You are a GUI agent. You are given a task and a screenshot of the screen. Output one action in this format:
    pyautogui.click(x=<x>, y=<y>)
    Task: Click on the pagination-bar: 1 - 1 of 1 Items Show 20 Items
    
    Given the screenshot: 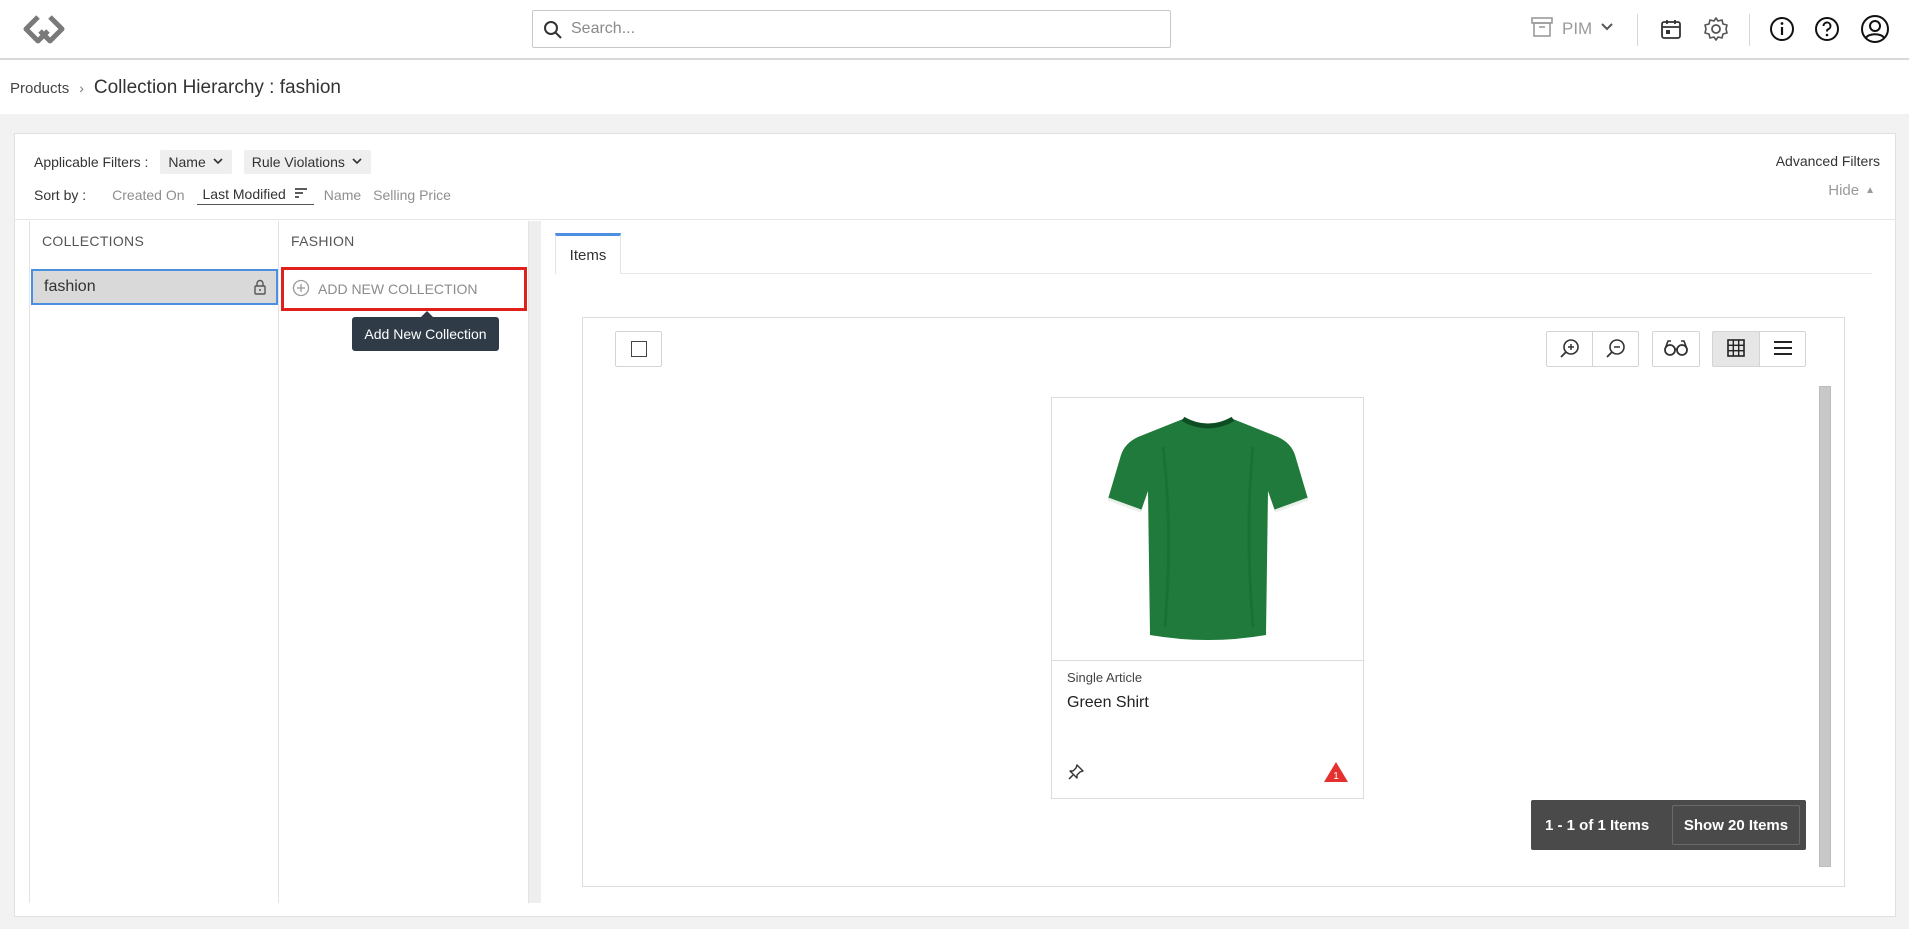 What is the action you would take?
    pyautogui.click(x=1668, y=825)
    